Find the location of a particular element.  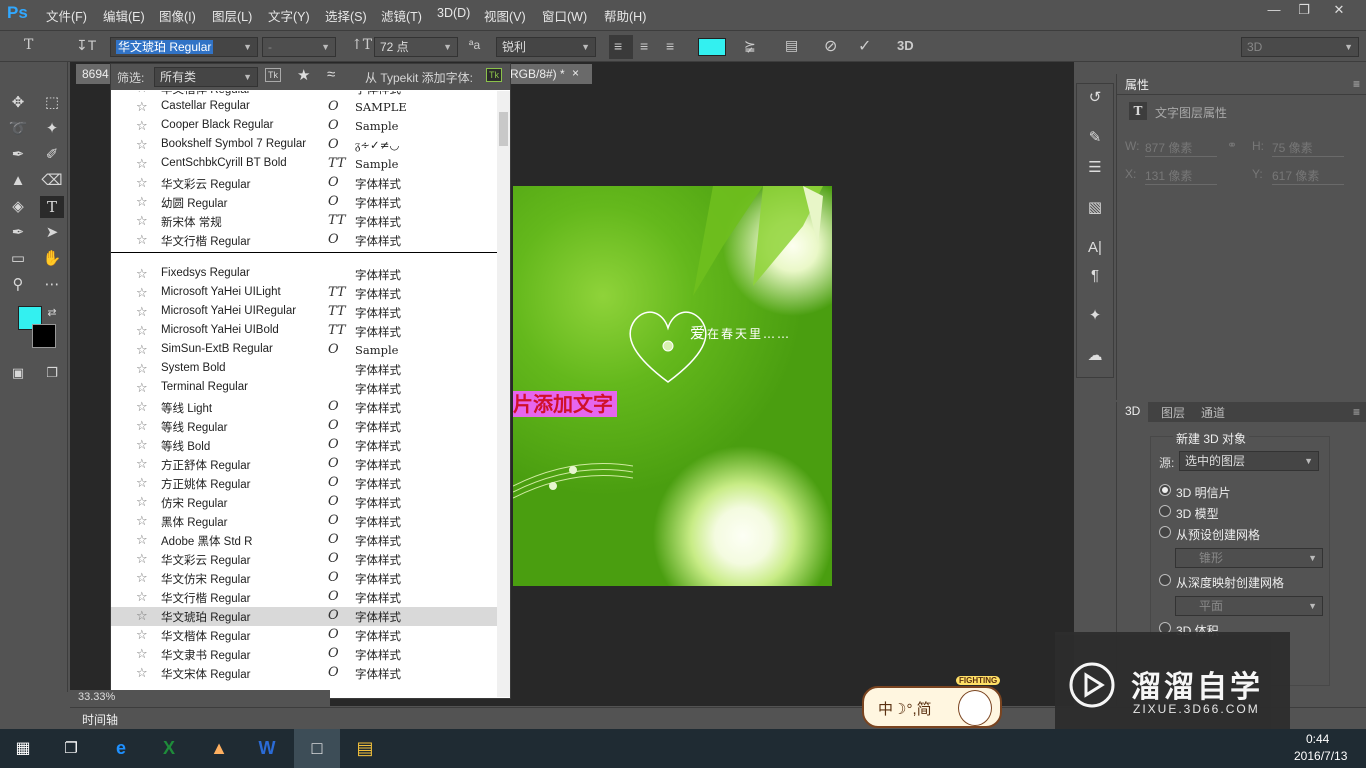

canvas-image is located at coordinates (672, 386).